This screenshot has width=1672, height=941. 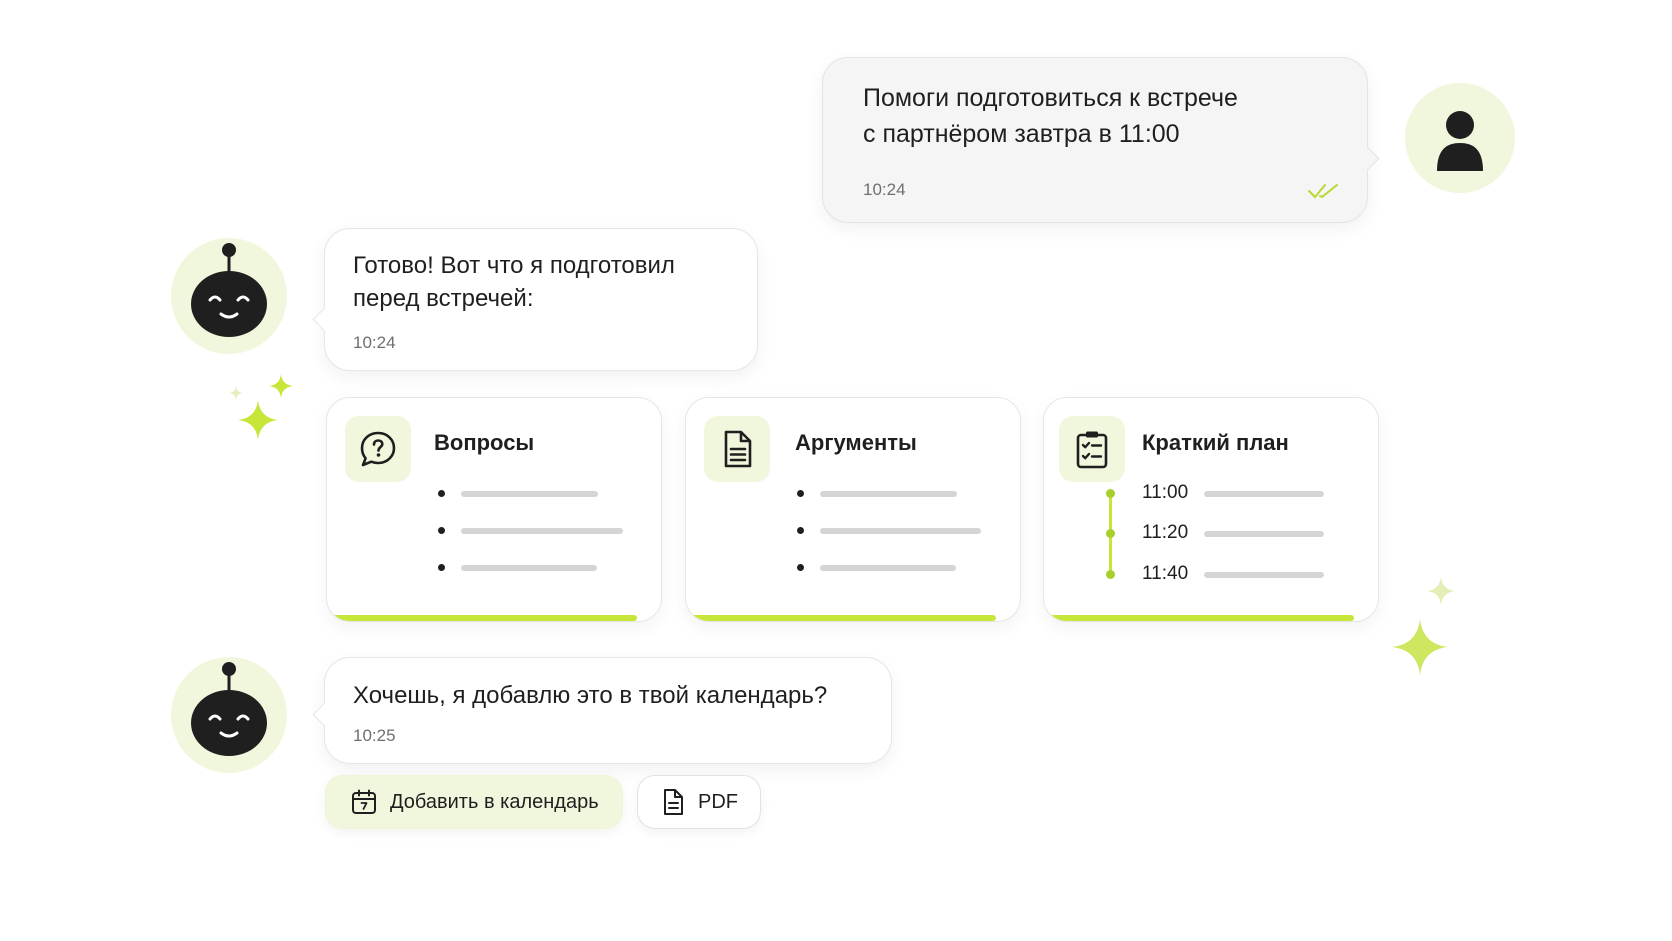 I want to click on bot-message-text: Хочешь, я добавлю это в твой календарь?, so click(x=590, y=695).